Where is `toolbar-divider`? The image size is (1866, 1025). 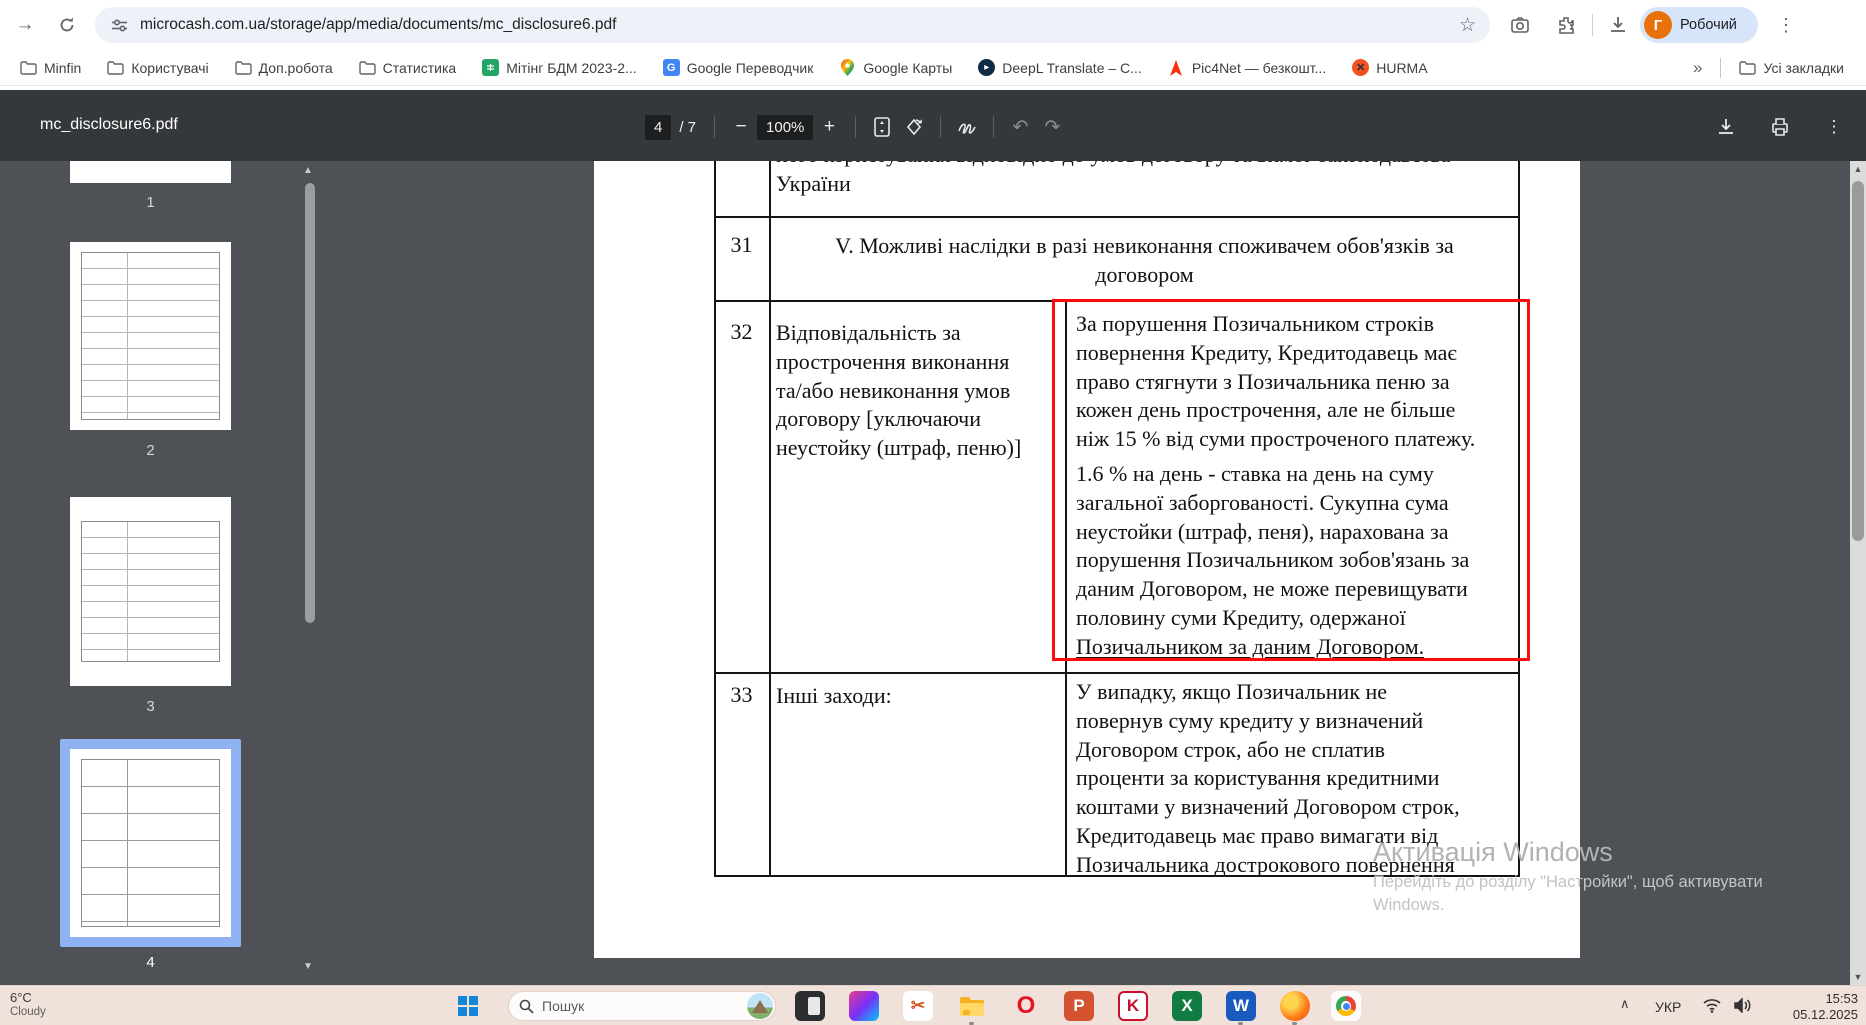 toolbar-divider is located at coordinates (1592, 25).